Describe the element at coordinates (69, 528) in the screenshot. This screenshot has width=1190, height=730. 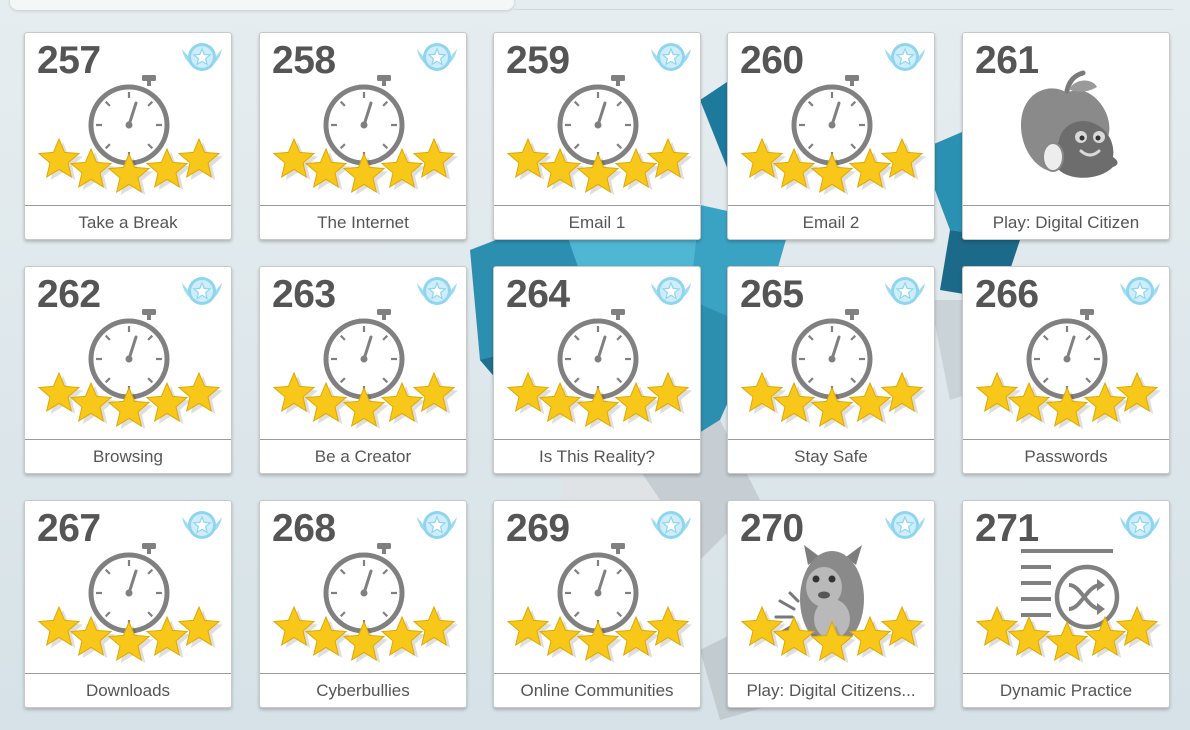
I see `lesson-number: 267` at that location.